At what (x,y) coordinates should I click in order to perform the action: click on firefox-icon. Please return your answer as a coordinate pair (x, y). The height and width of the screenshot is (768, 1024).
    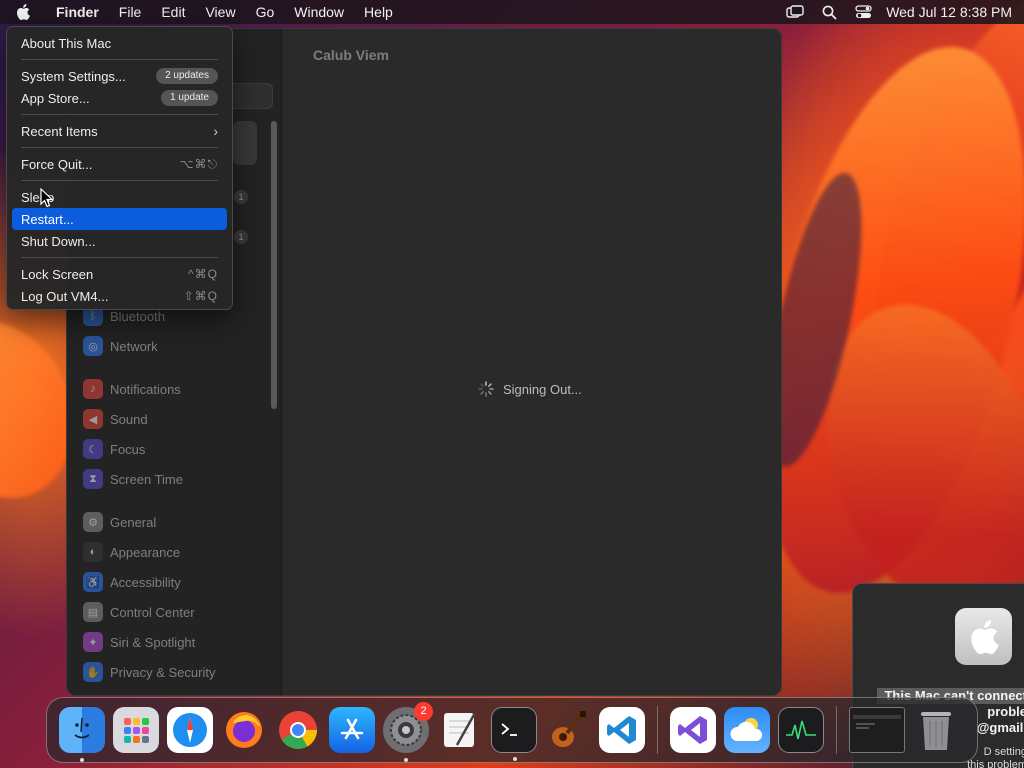
    Looking at the image, I should click on (244, 730).